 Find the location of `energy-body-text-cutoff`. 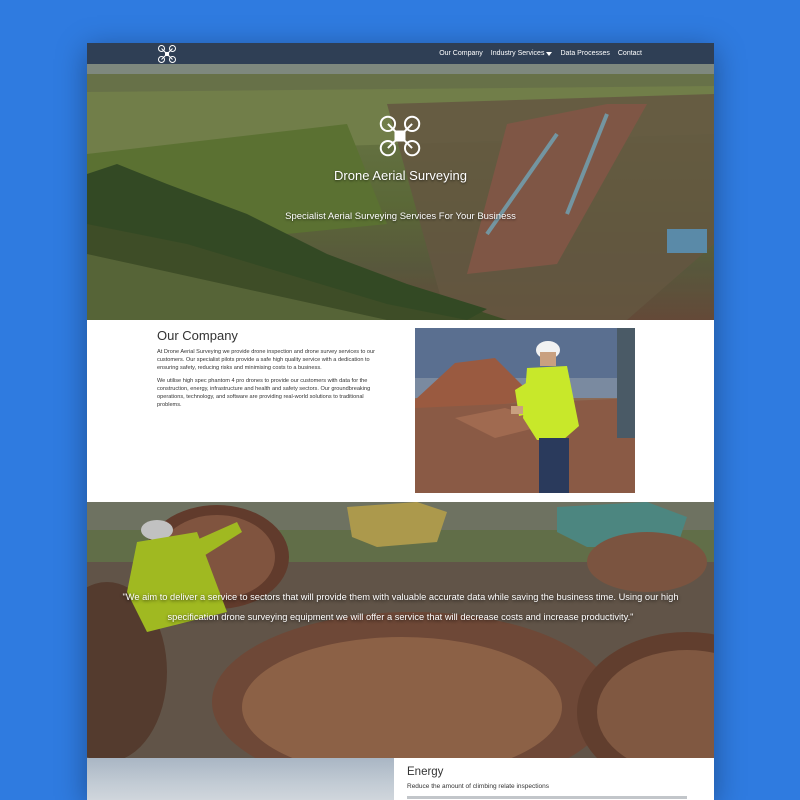

energy-body-text-cutoff is located at coordinates (547, 797).